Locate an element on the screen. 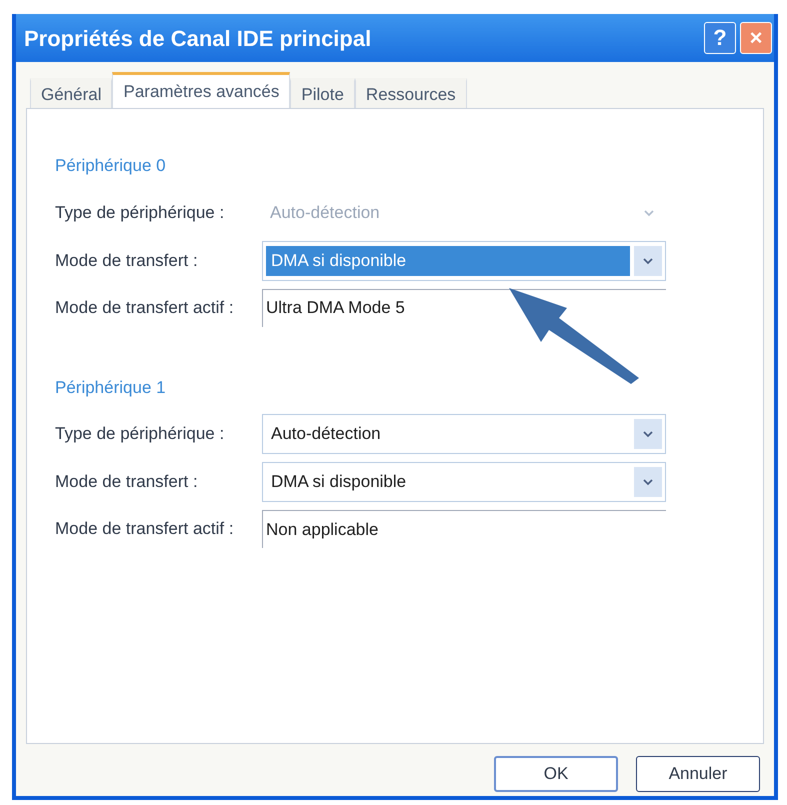 This screenshot has height=805, width=787. group-title: Périphérique 1 is located at coordinates (111, 387).